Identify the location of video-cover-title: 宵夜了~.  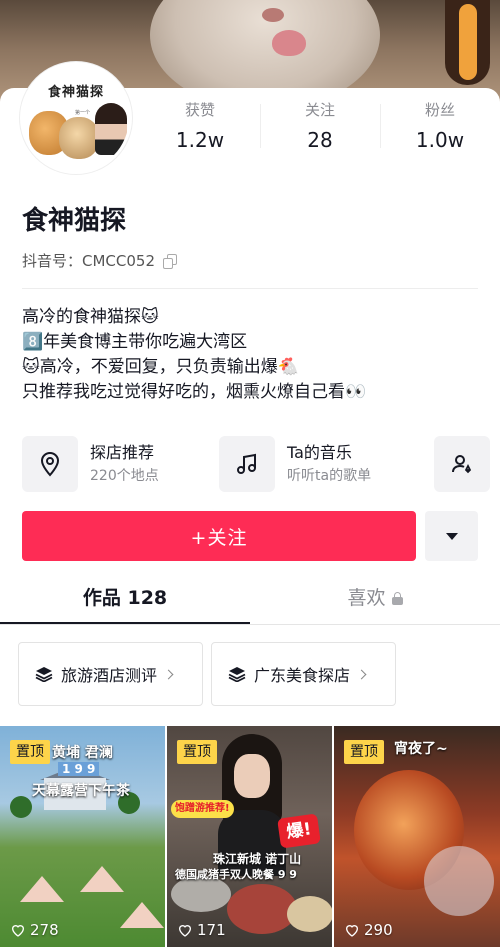
(421, 749).